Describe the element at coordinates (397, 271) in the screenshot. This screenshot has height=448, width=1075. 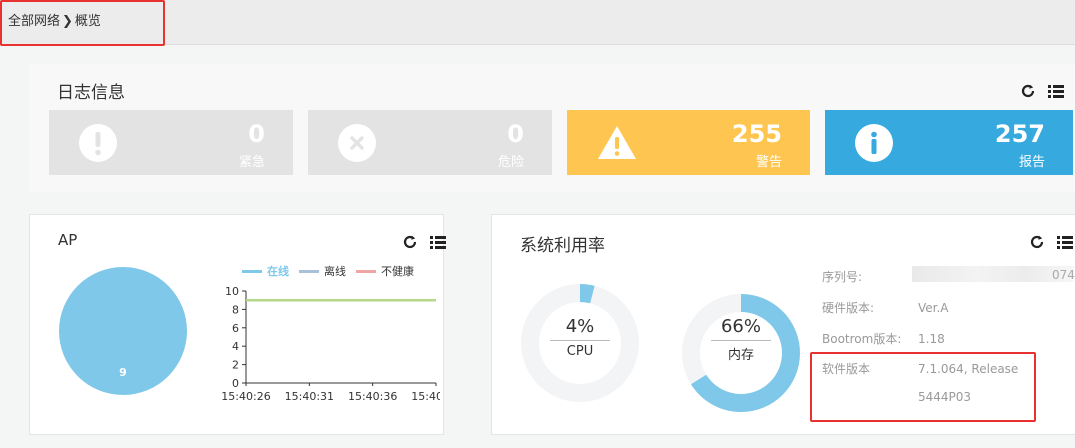
I see `legend-label: 不健康` at that location.